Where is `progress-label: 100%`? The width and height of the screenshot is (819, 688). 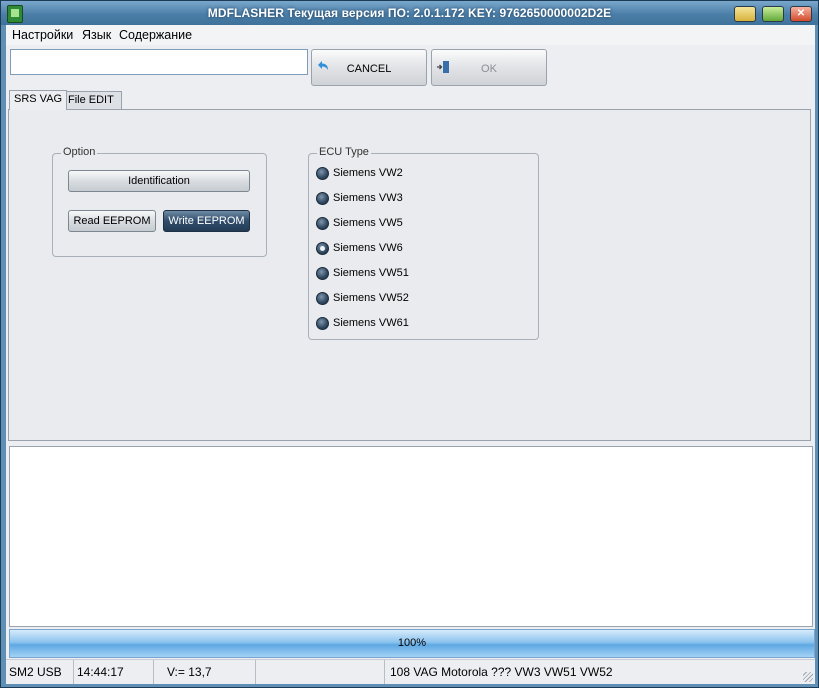
progress-label: 100% is located at coordinates (412, 643).